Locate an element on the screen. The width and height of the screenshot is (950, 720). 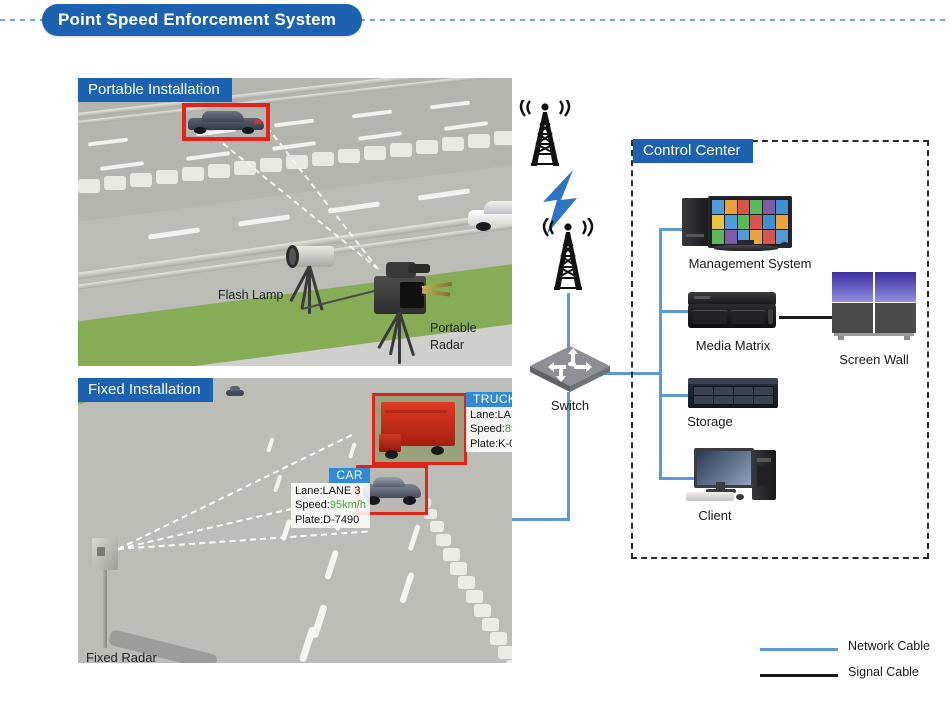
client-label: Client is located at coordinates (715, 515).